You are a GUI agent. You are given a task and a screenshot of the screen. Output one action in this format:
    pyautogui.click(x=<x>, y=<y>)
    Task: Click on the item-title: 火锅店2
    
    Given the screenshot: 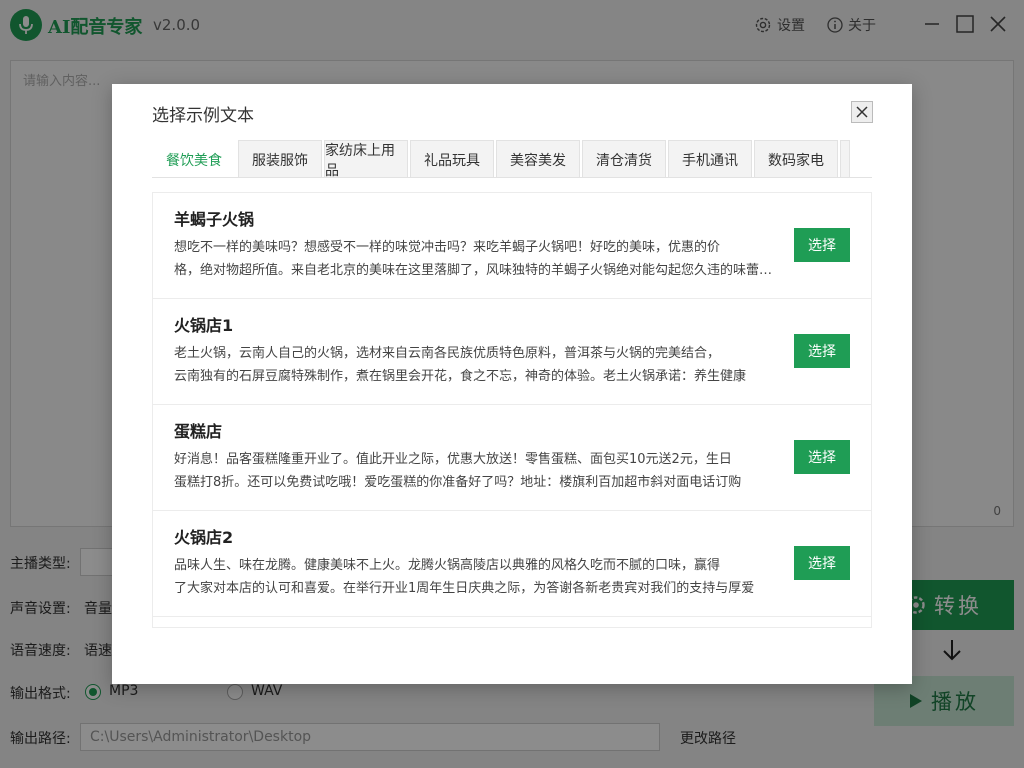 What is the action you would take?
    pyautogui.click(x=204, y=537)
    